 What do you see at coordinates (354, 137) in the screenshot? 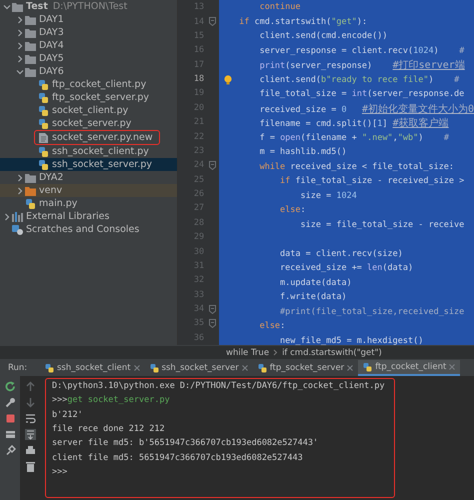
I see `code-line: f = open(filename + ".new","wb") #` at bounding box center [354, 137].